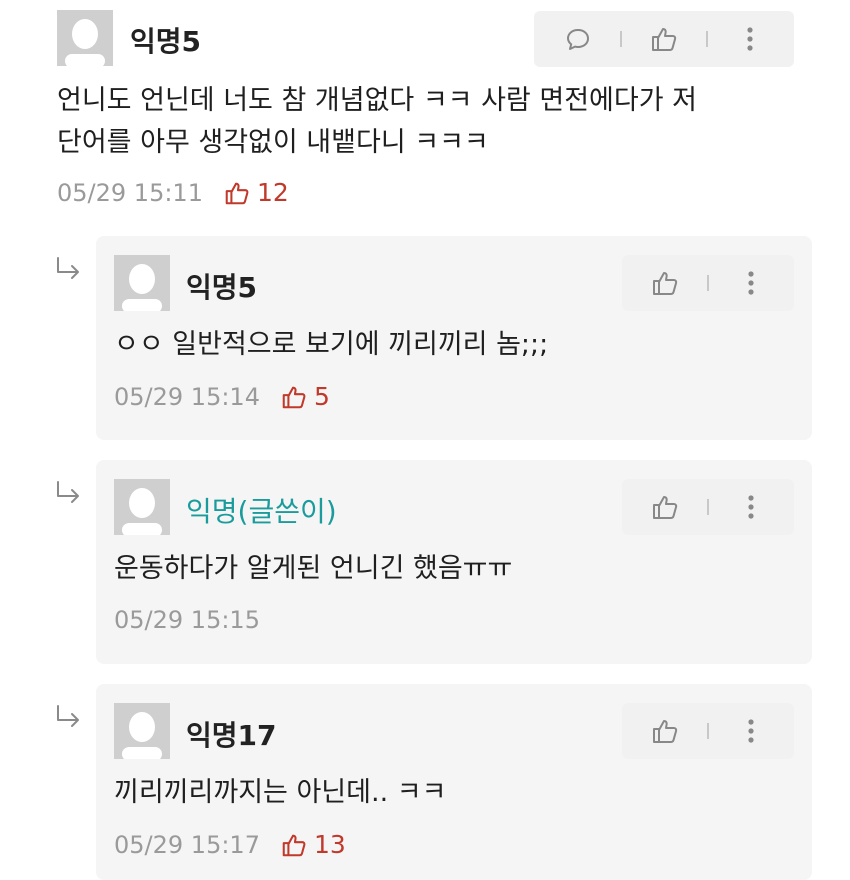  I want to click on like-count: 12, so click(256, 192).